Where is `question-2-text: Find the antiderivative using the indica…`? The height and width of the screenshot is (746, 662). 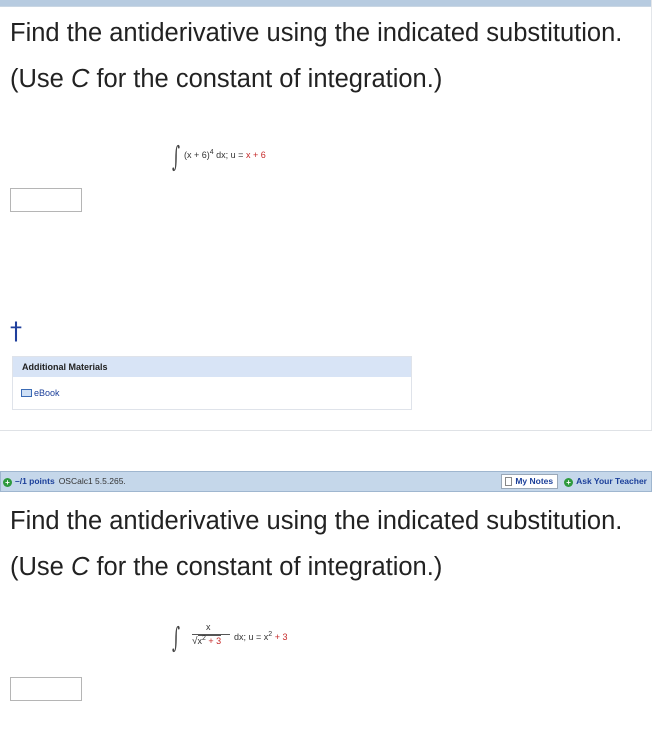 question-2-text: Find the antiderivative using the indica… is located at coordinates (330, 544).